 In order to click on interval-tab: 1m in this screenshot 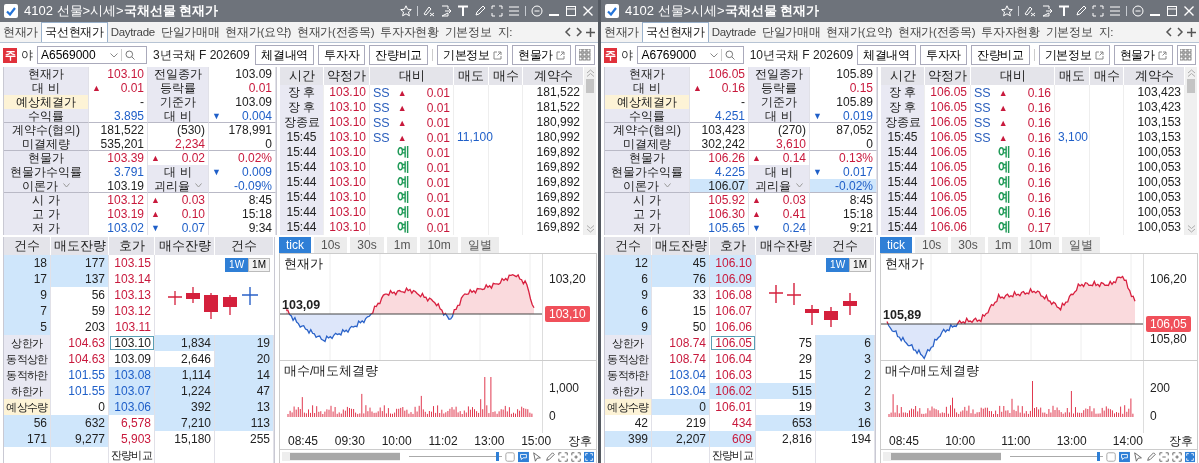, I will do `click(402, 245)`.